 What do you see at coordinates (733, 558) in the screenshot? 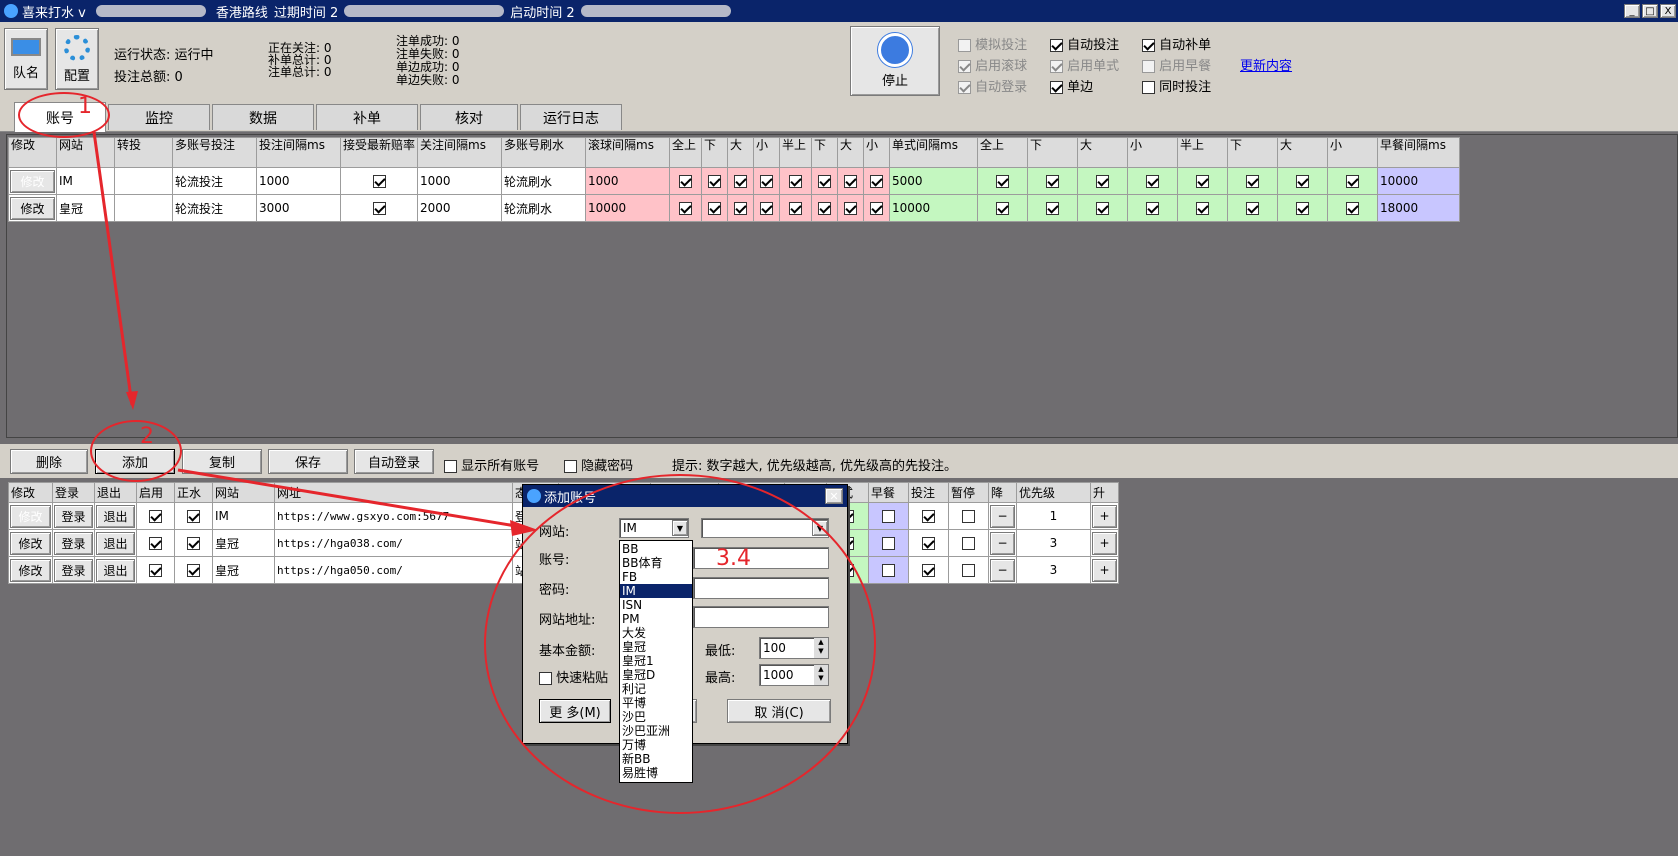
I see `annotation-number-3: 3.4` at bounding box center [733, 558].